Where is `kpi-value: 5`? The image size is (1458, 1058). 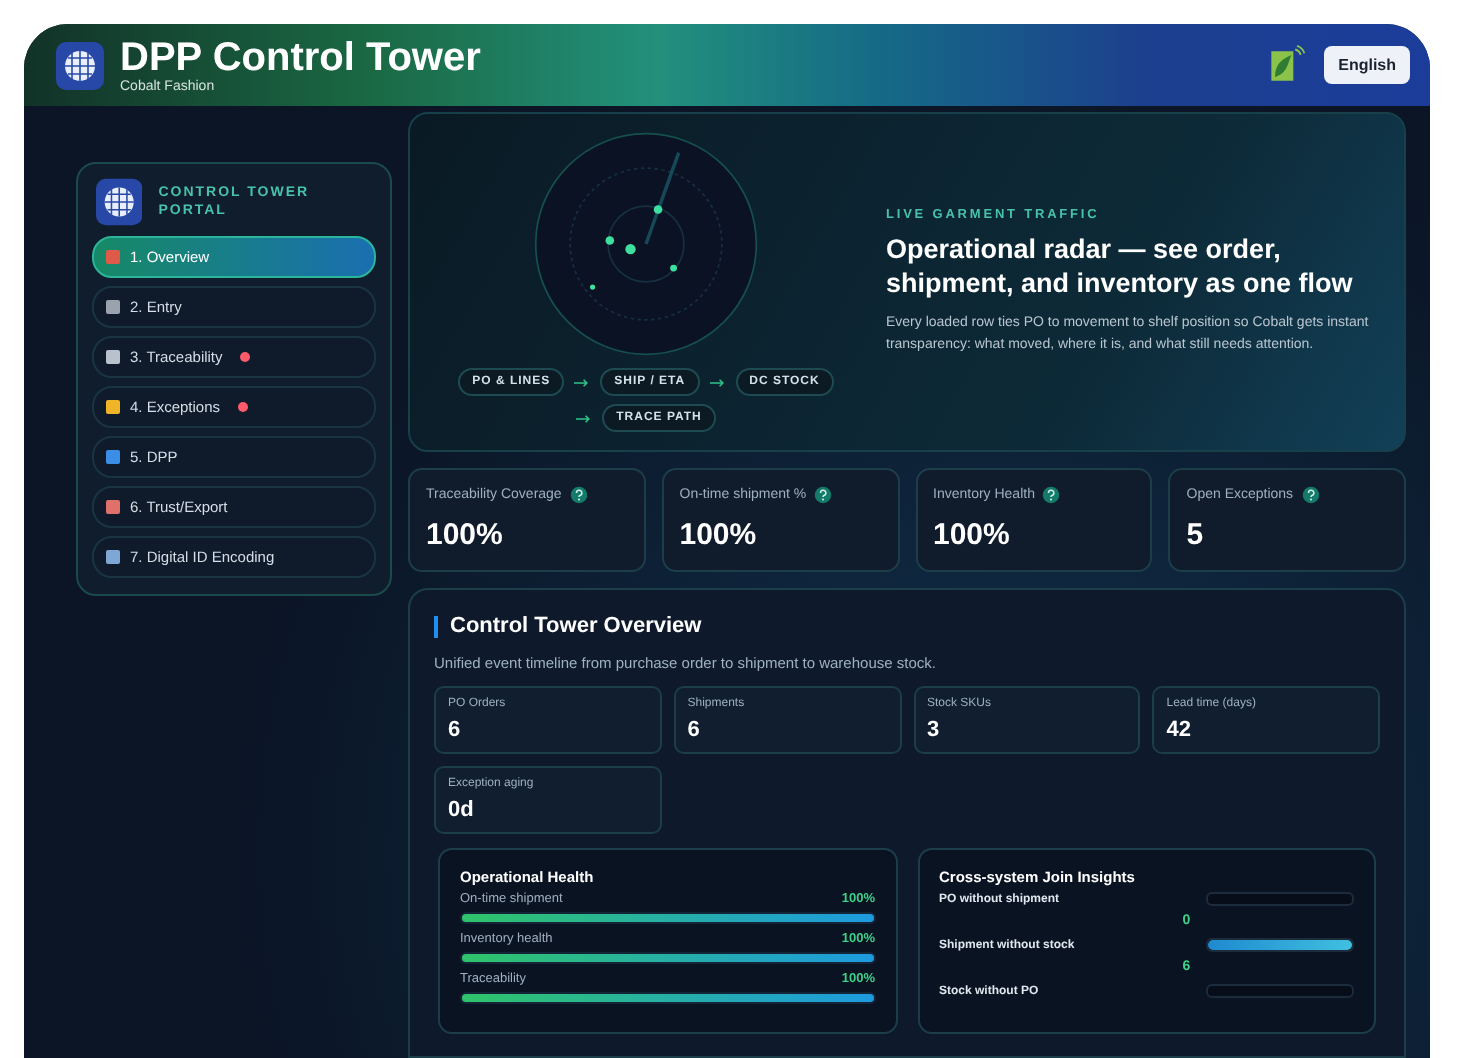 kpi-value: 5 is located at coordinates (1196, 535).